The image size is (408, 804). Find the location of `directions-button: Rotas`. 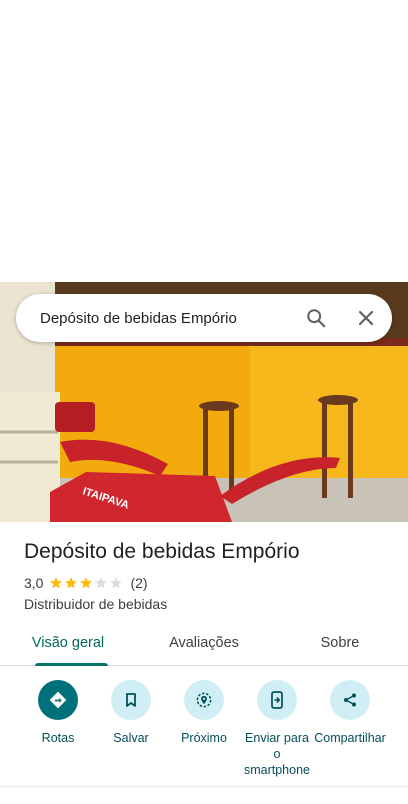

directions-button: Rotas is located at coordinates (58, 713).